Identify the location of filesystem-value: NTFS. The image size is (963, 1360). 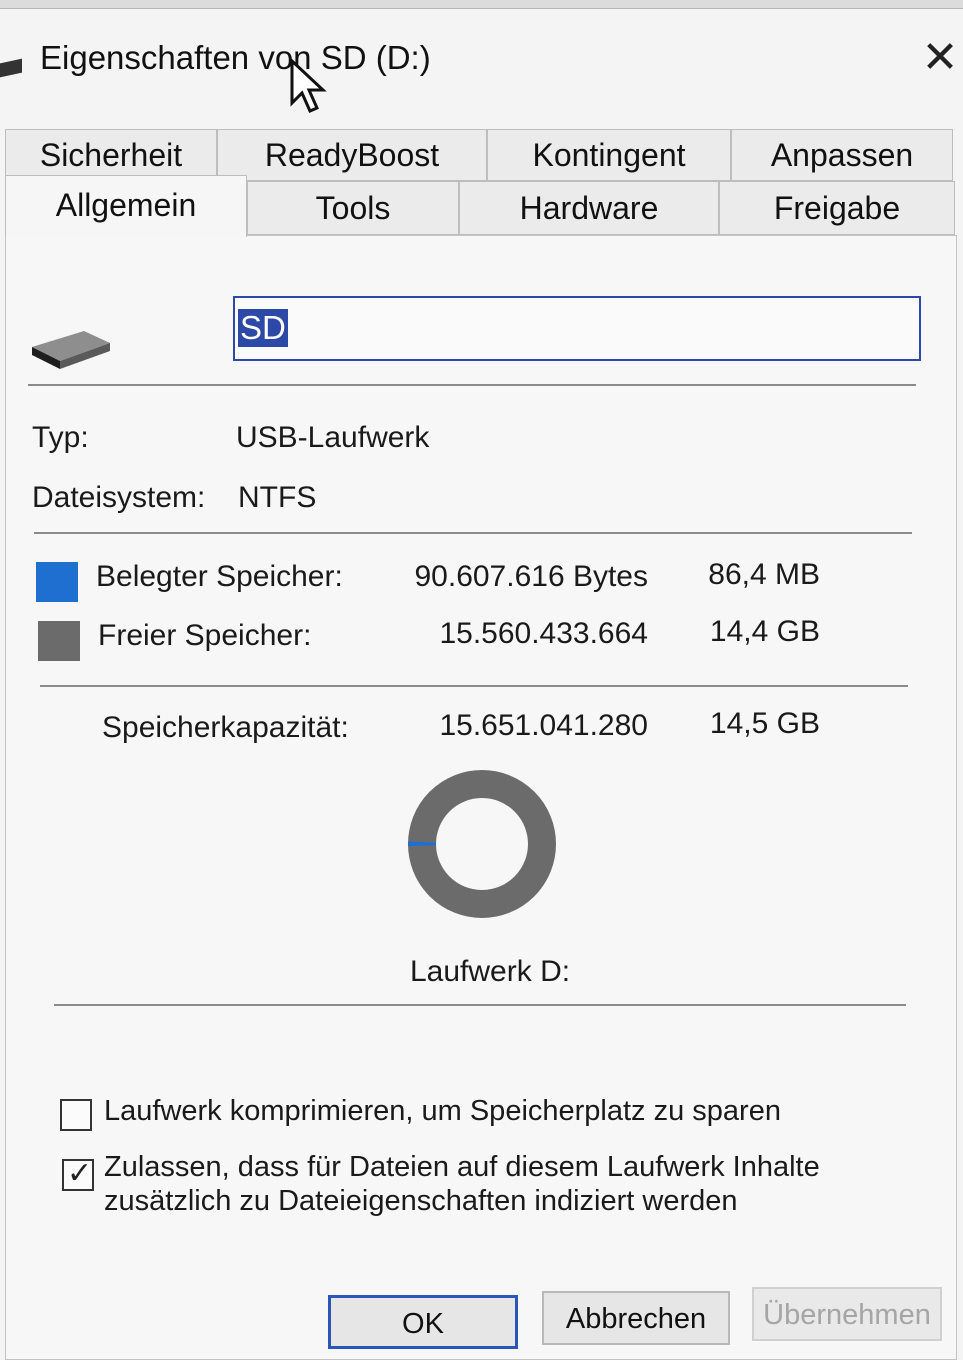
(277, 498).